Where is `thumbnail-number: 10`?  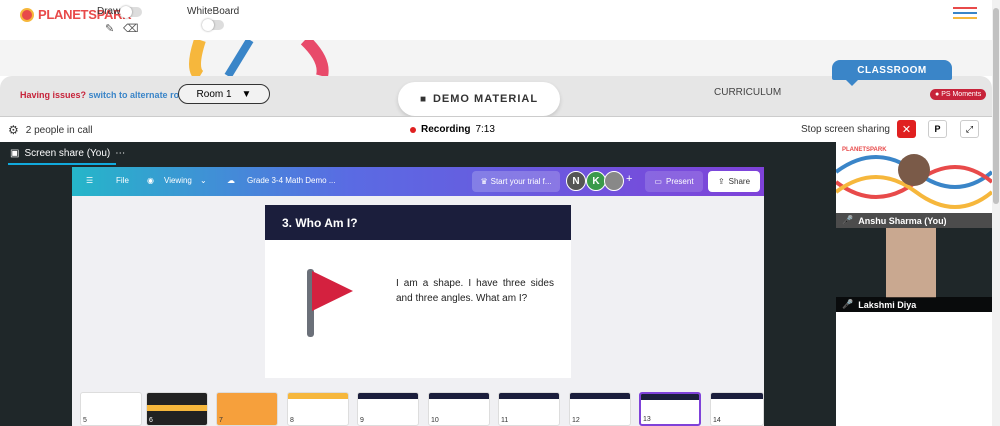
thumbnail-number: 10 is located at coordinates (435, 420).